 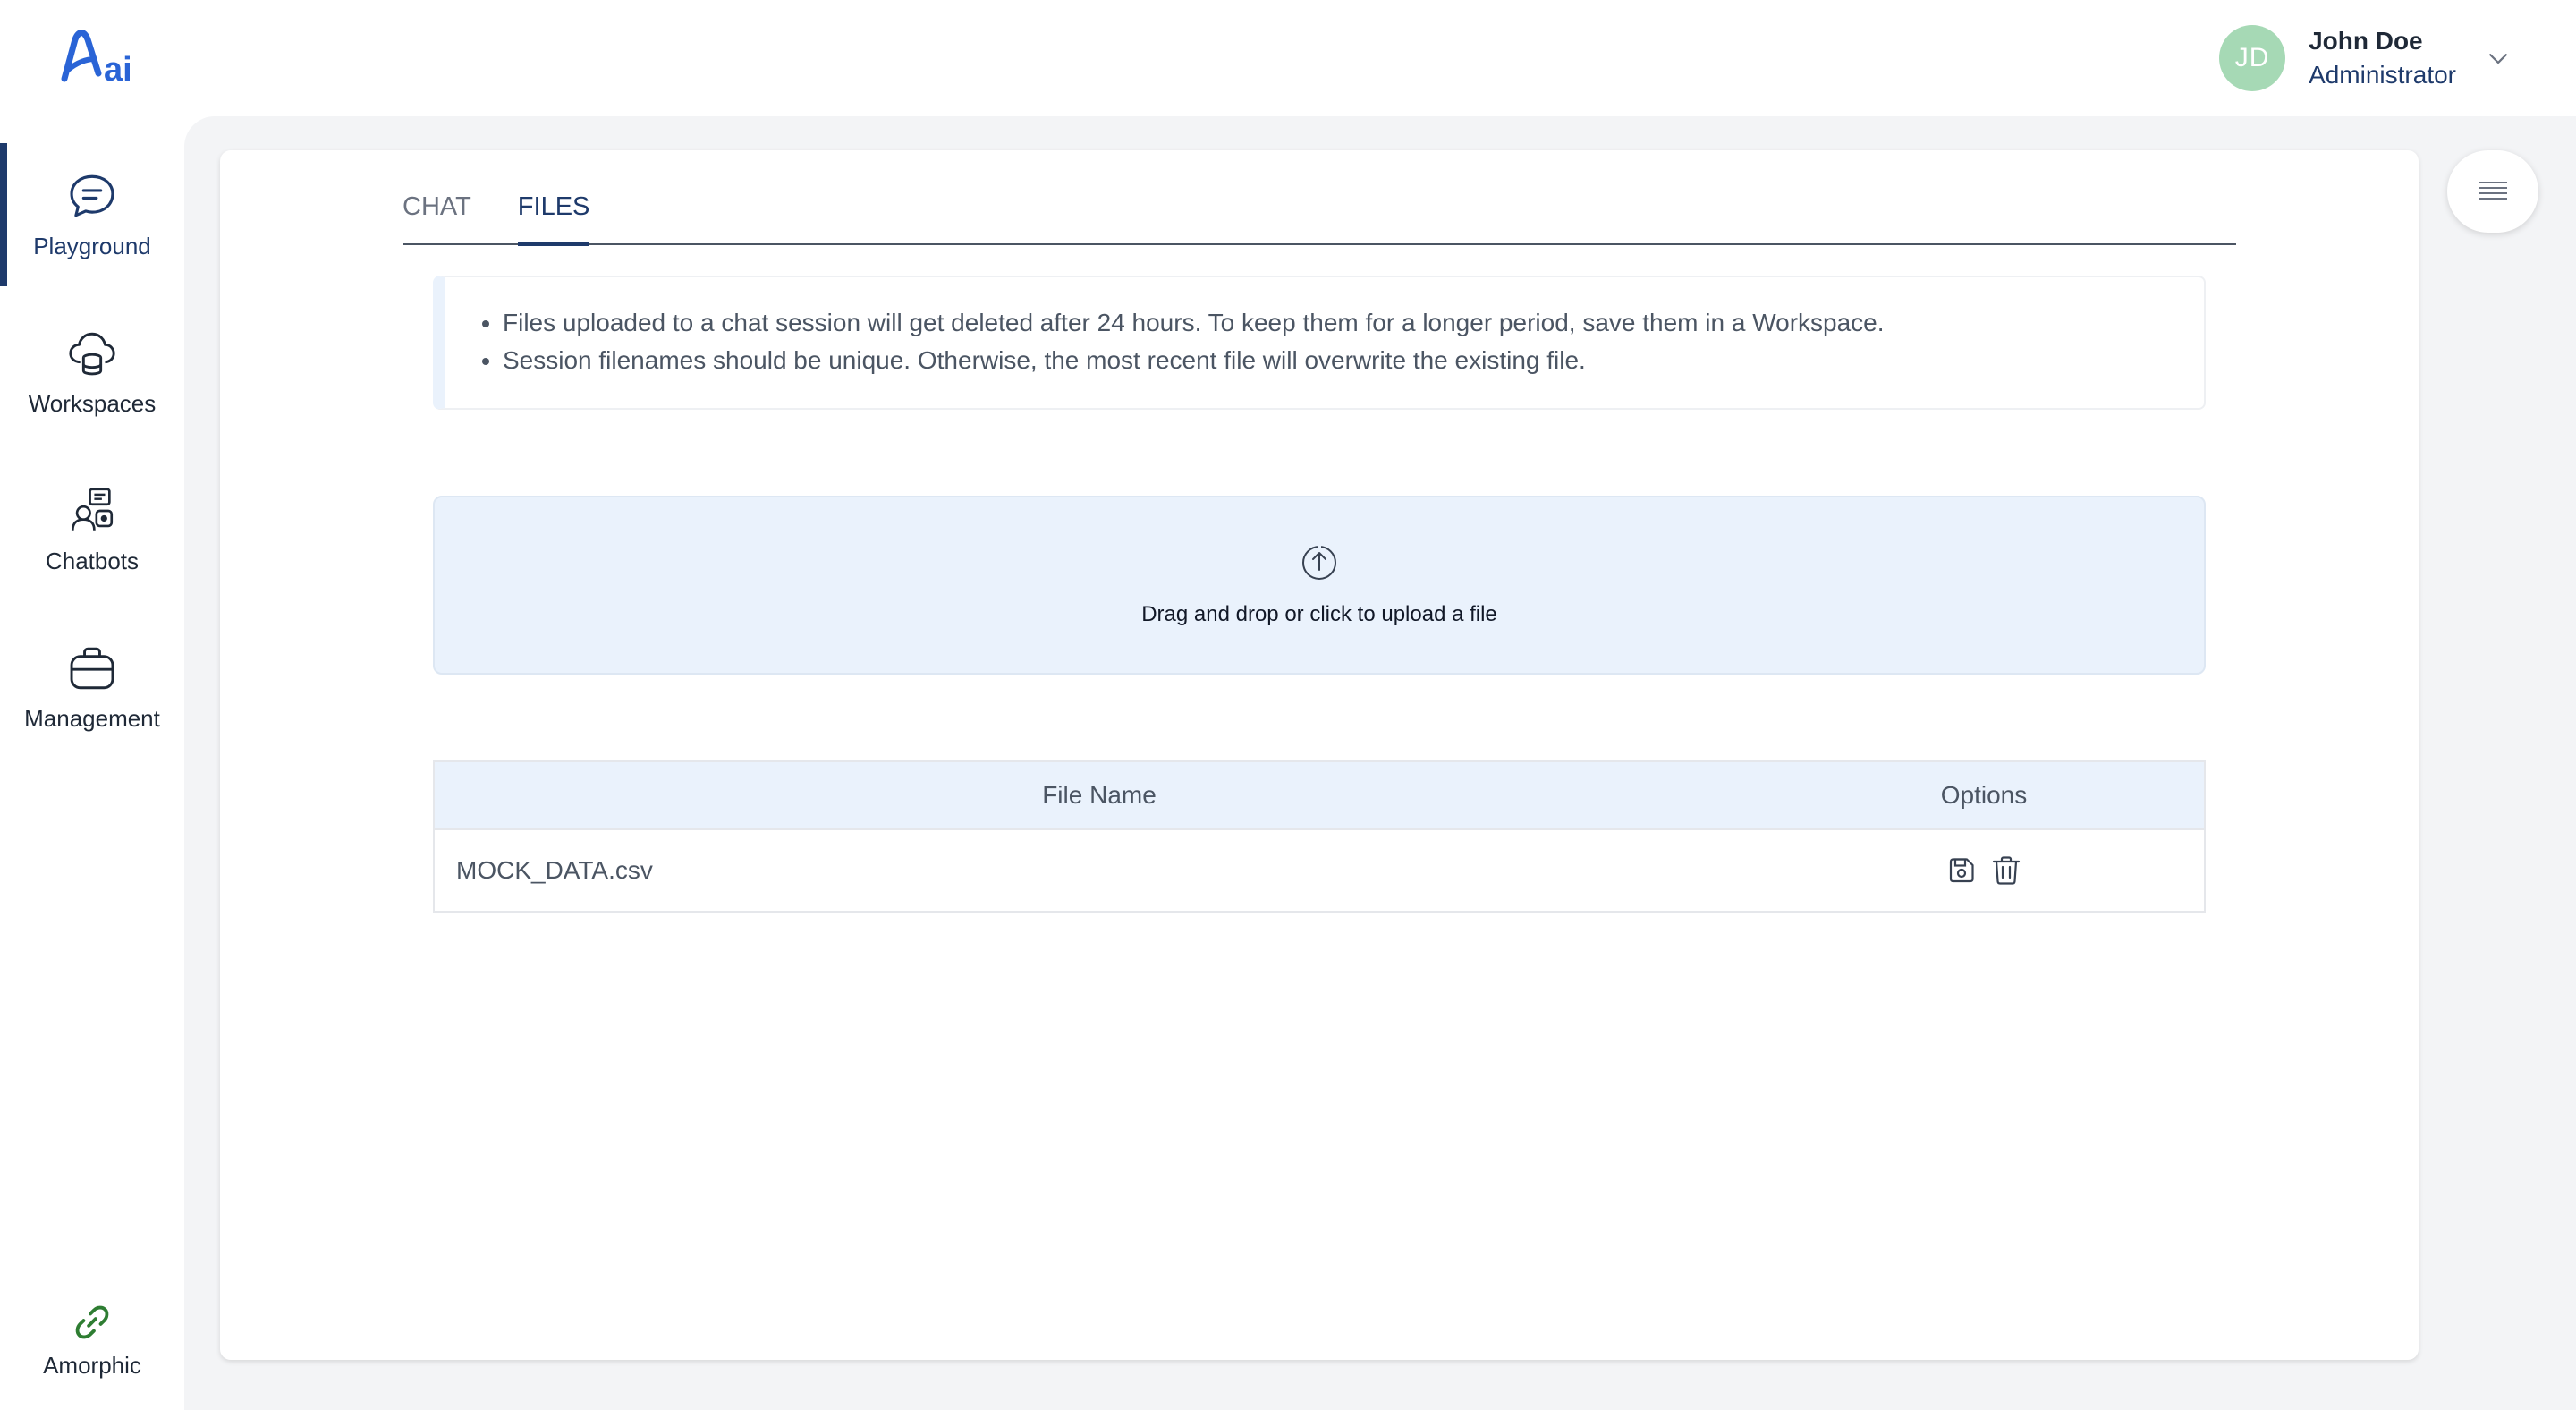 What do you see at coordinates (1319, 614) in the screenshot?
I see `dropzone-text: Drag and drop or click to upload a file` at bounding box center [1319, 614].